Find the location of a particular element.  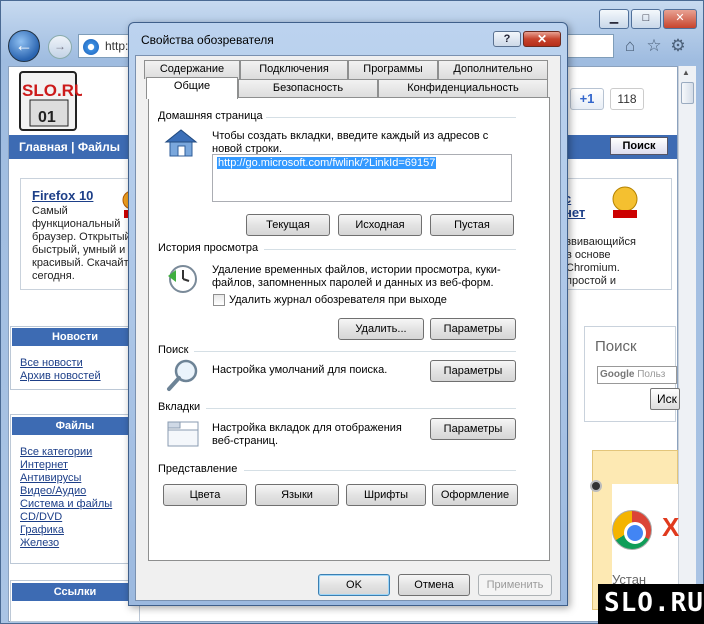

dialog-close-button: ✕ is located at coordinates (542, 39).